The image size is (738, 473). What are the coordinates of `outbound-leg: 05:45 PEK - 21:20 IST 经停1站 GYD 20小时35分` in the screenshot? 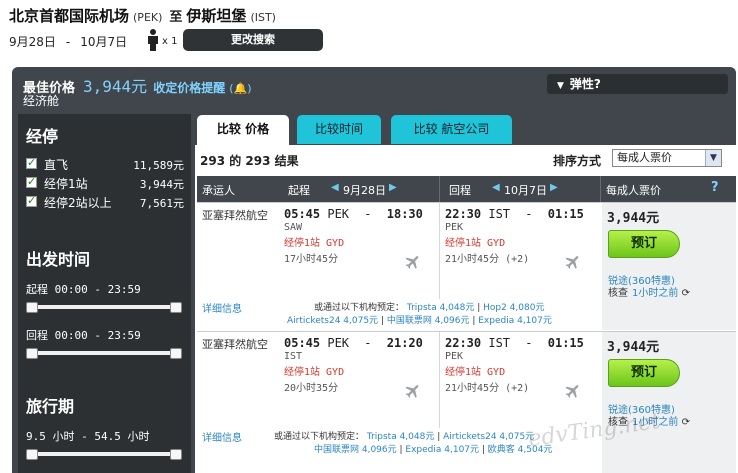 It's located at (354, 365).